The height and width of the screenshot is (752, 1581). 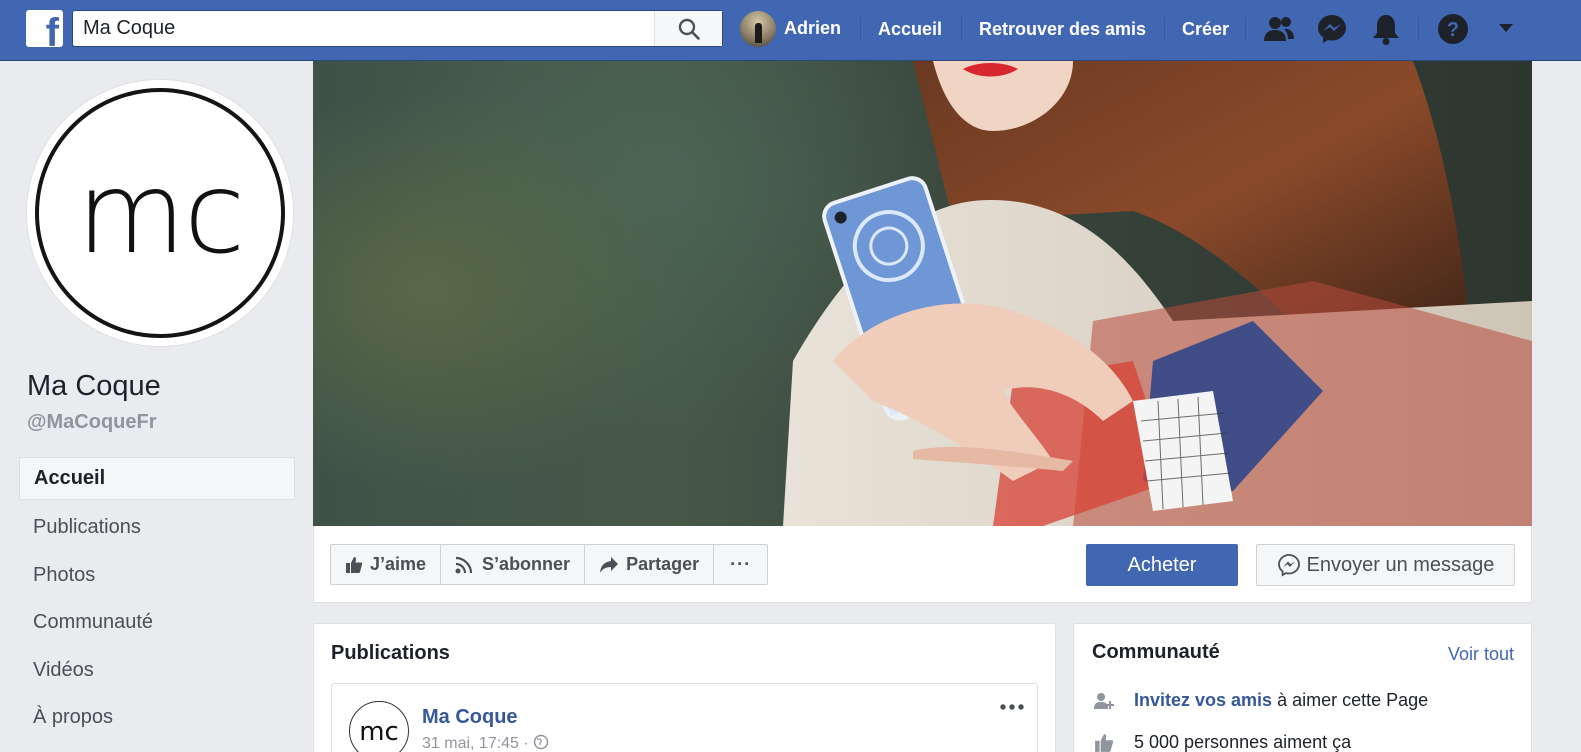 I want to click on page-handle: @MaCoqueFr, so click(x=92, y=422).